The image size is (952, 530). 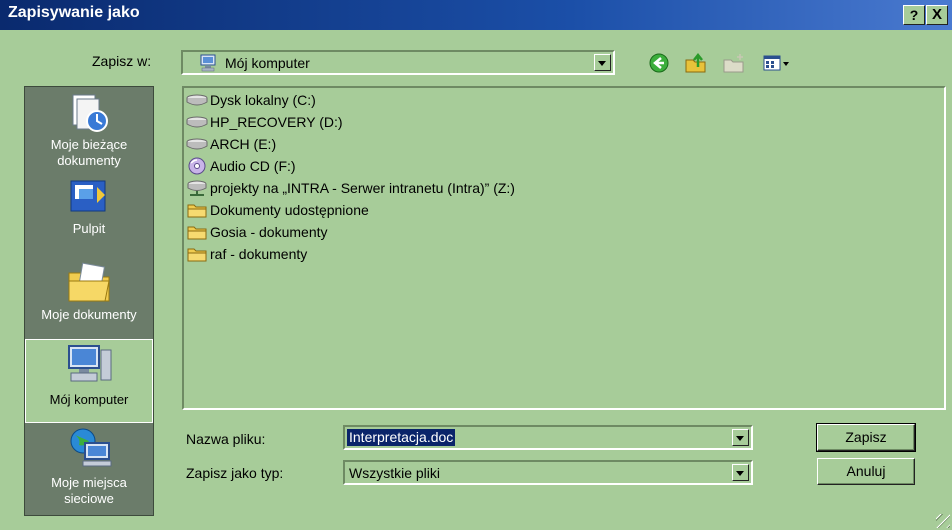 What do you see at coordinates (395, 473) in the screenshot?
I see `filetype-value: Wszystkie pliki` at bounding box center [395, 473].